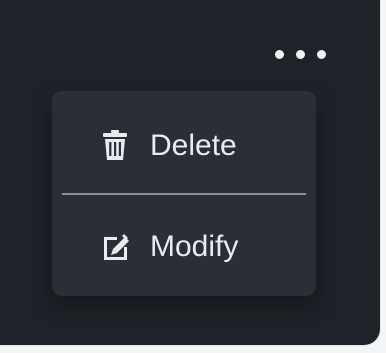 This screenshot has width=386, height=353. What do you see at coordinates (115, 247) in the screenshot?
I see `edit-icon` at bounding box center [115, 247].